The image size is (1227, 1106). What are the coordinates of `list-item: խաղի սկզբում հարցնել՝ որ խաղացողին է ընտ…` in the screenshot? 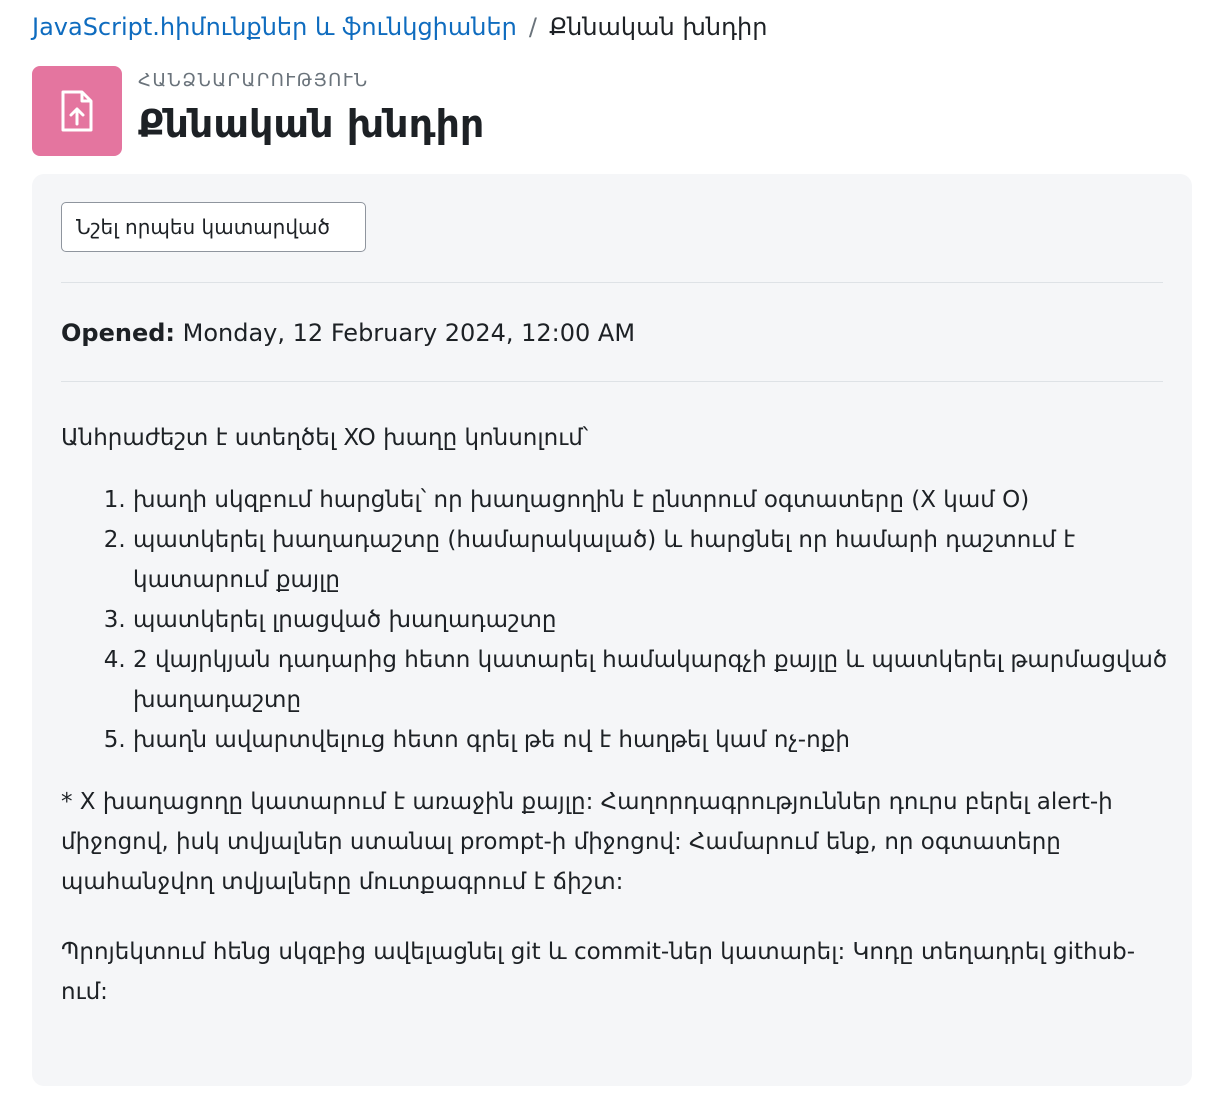 It's located at (652, 500).